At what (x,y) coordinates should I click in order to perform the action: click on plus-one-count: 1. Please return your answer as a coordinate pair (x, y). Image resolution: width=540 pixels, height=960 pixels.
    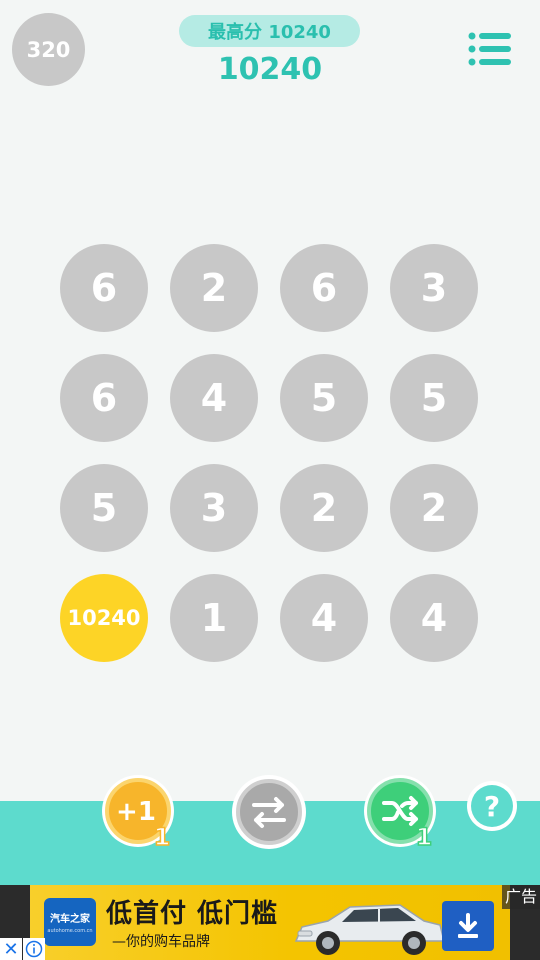
    Looking at the image, I should click on (162, 836).